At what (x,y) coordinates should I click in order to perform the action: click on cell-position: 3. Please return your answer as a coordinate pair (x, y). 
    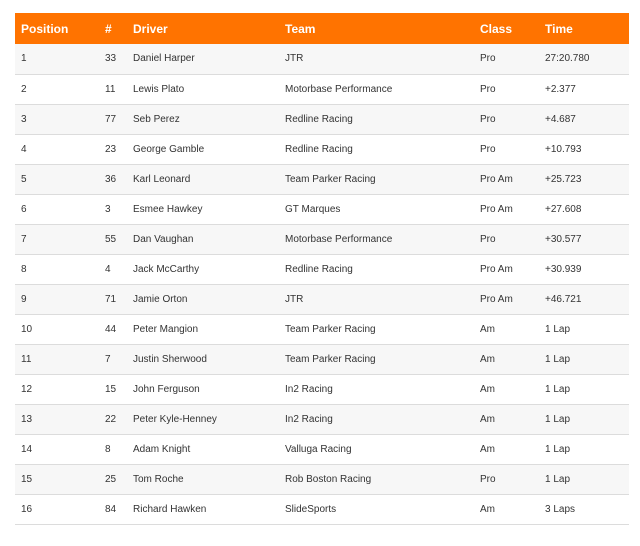
    Looking at the image, I should click on (24, 119).